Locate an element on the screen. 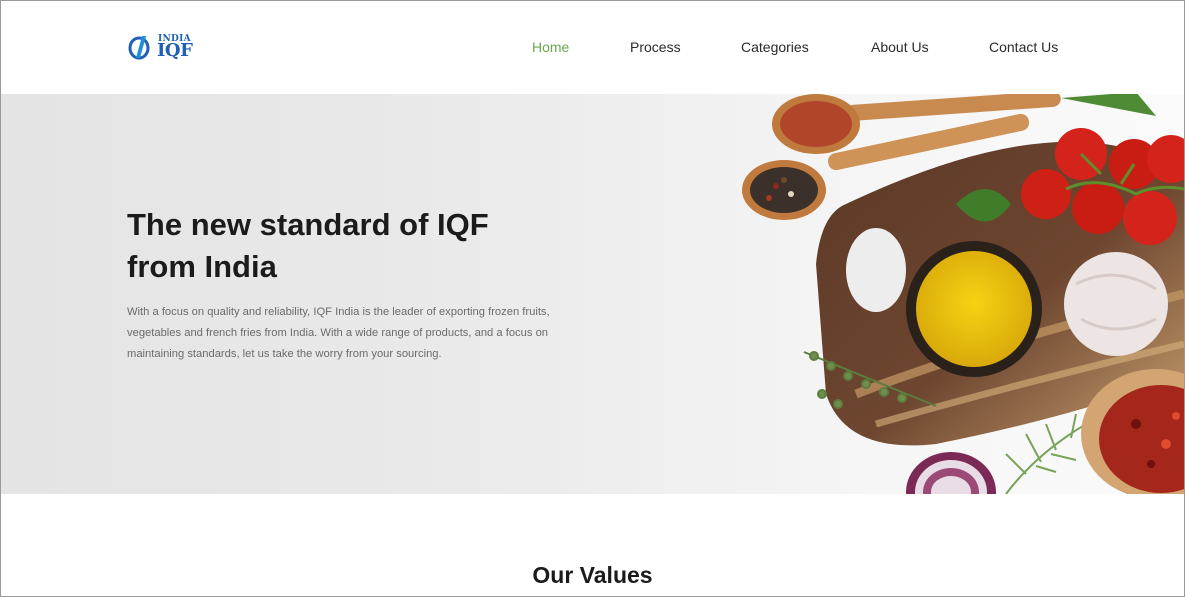  nav-about-us: About Us is located at coordinates (900, 47).